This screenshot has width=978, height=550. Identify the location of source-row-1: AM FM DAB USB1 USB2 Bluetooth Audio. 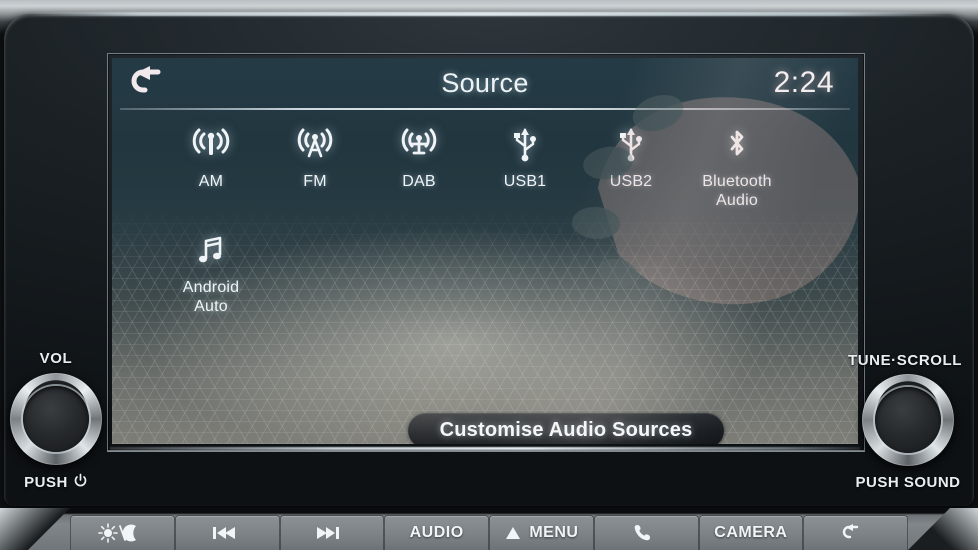
(485, 170).